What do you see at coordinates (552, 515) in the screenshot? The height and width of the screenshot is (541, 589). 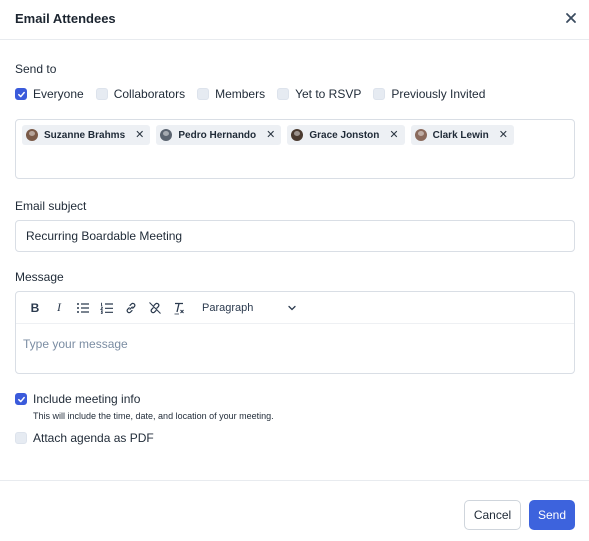 I see `send-button: Send` at bounding box center [552, 515].